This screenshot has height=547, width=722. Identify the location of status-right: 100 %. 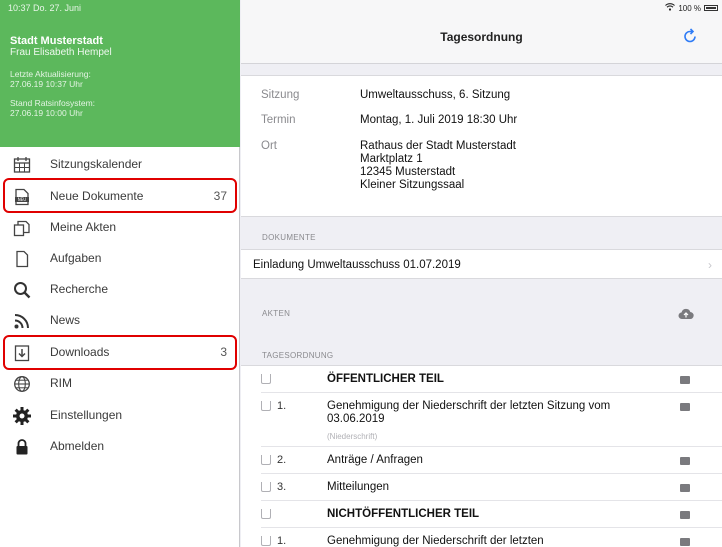
(691, 8).